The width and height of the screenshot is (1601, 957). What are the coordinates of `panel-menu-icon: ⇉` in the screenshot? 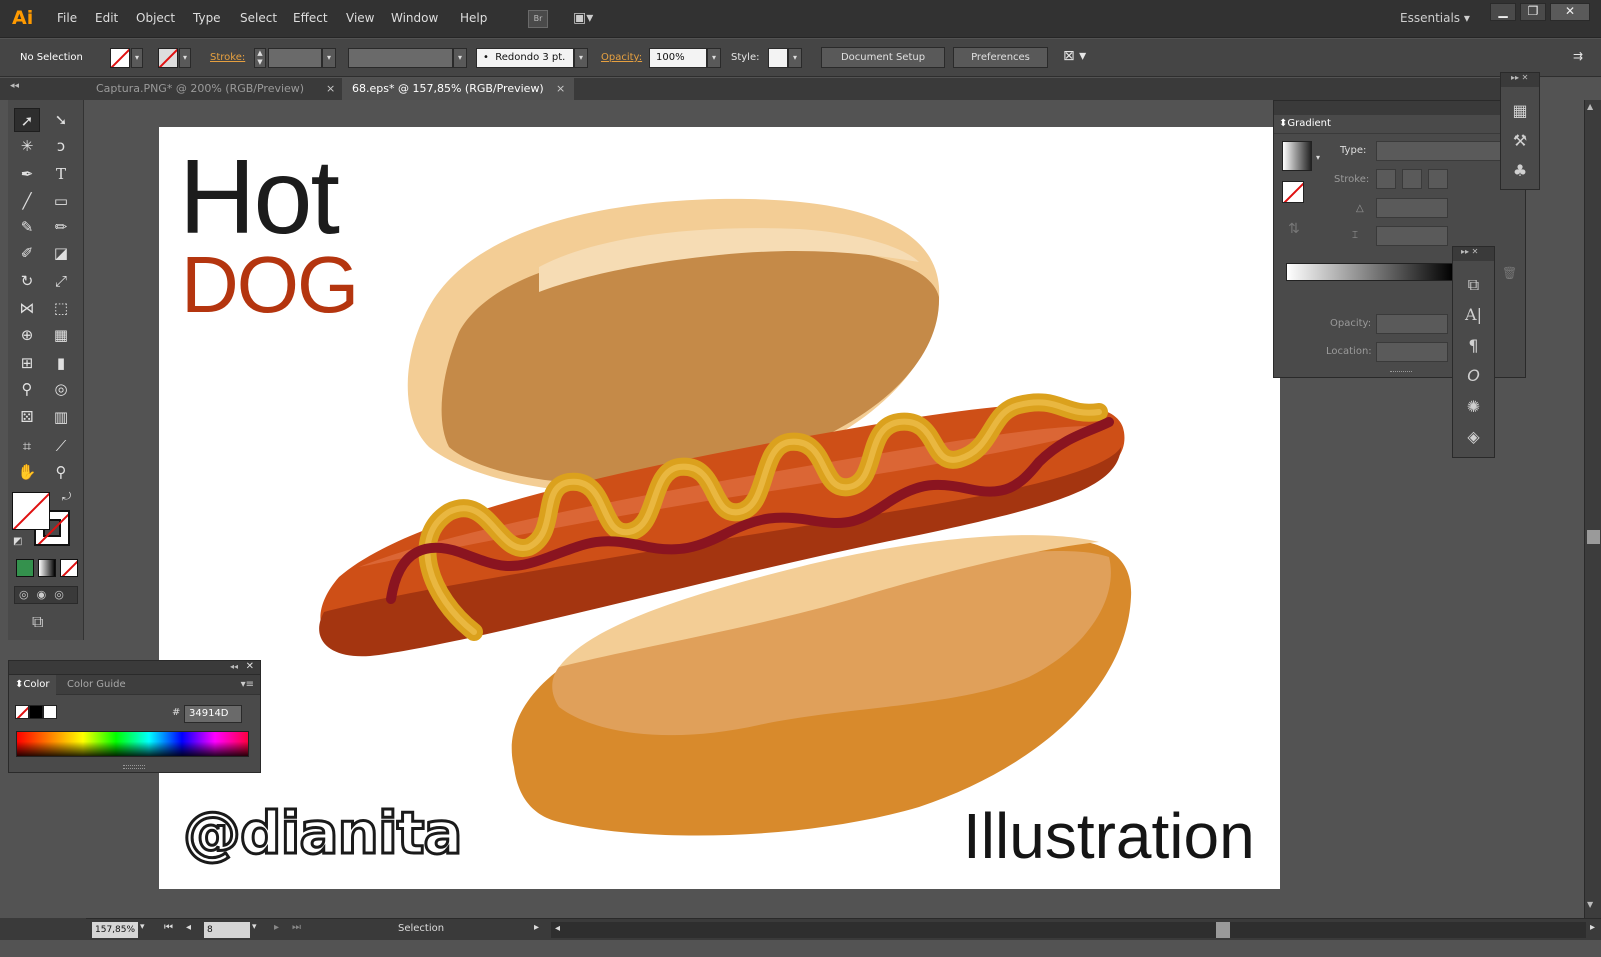 It's located at (1578, 56).